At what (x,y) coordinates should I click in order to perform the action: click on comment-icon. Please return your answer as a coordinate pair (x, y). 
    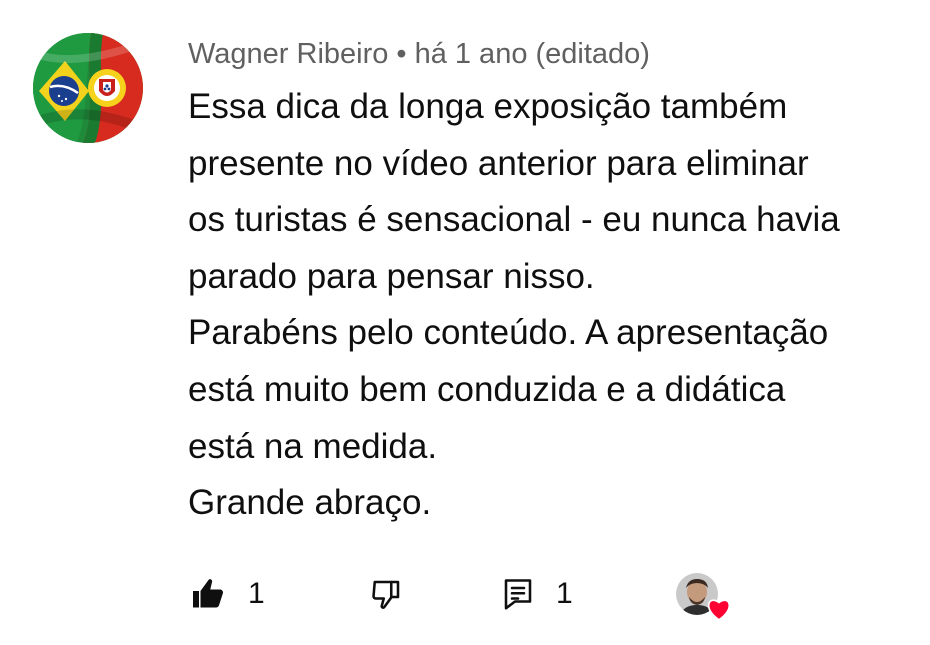
    Looking at the image, I should click on (518, 594).